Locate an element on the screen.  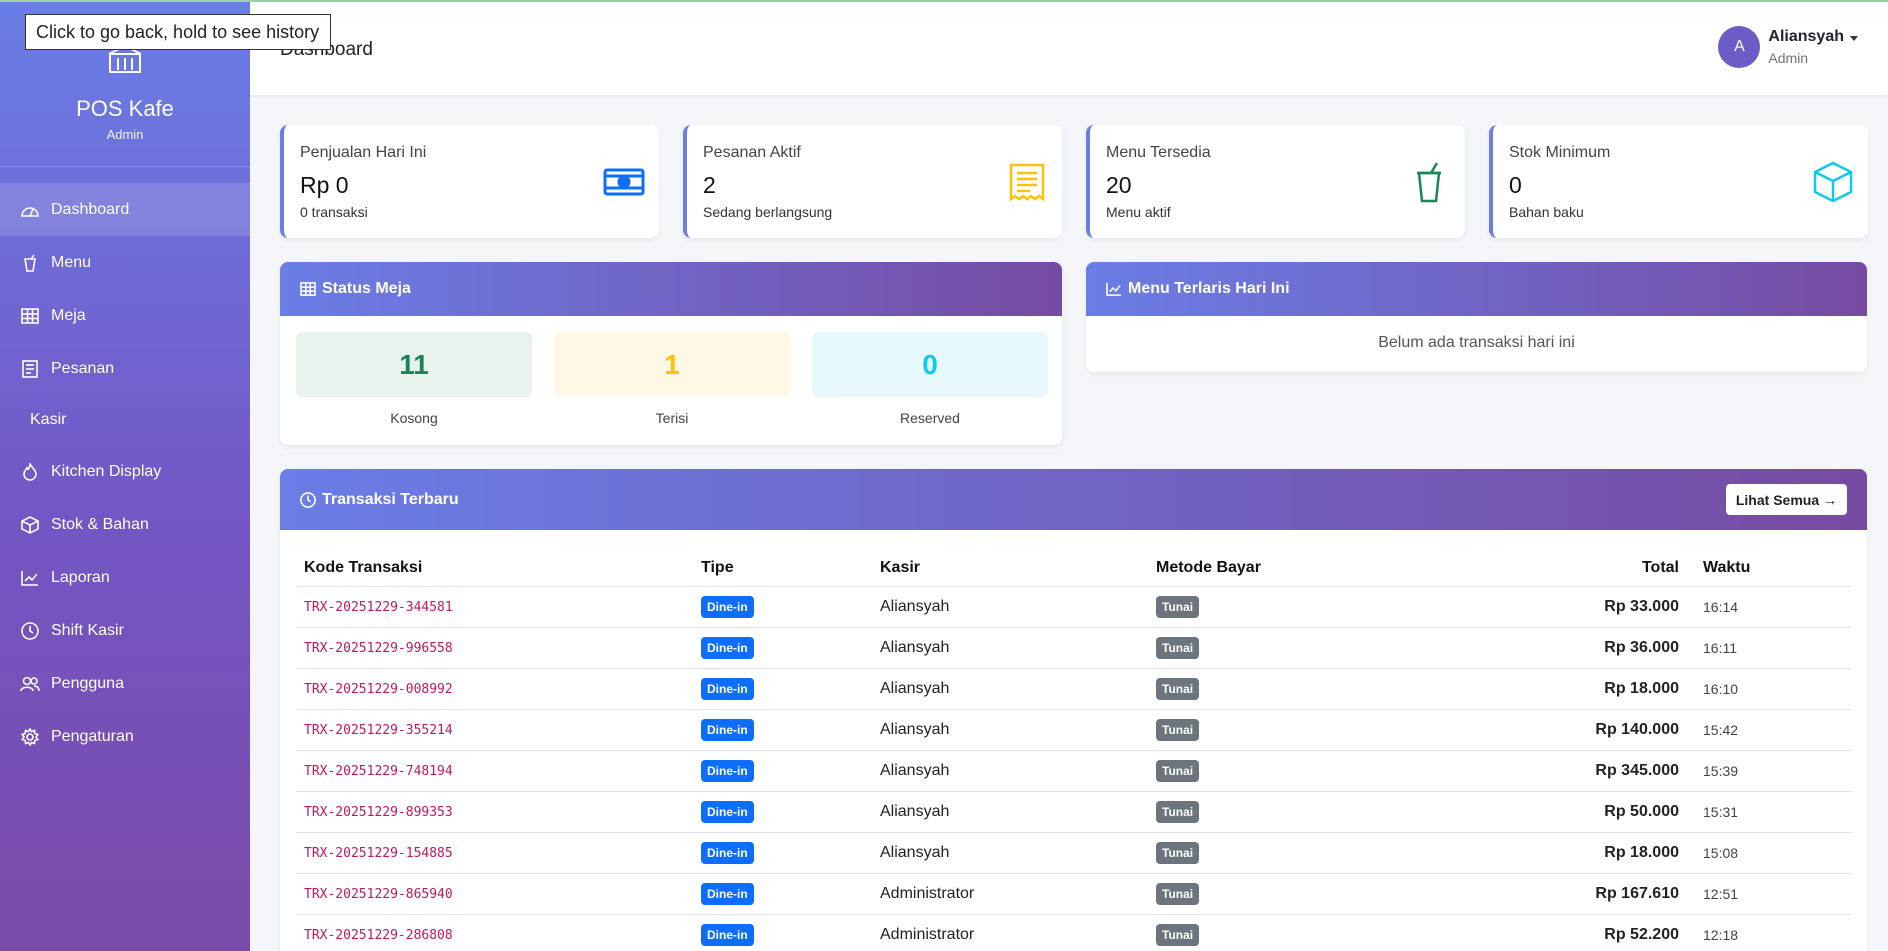
lihat-semua-button: Lihat Semua → is located at coordinates (1786, 499).